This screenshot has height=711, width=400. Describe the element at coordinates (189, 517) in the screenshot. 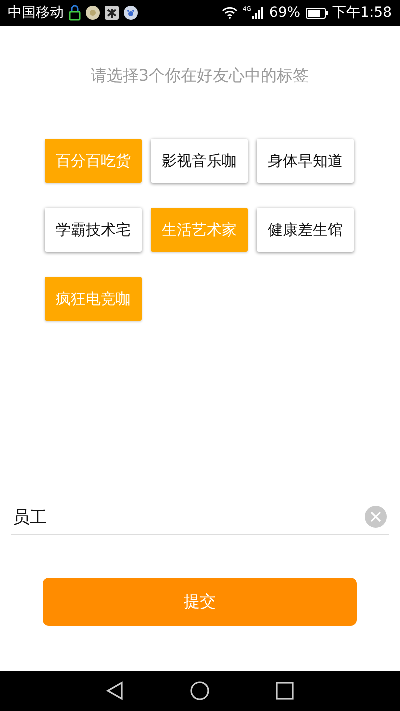

I see `name-field: 员工` at that location.